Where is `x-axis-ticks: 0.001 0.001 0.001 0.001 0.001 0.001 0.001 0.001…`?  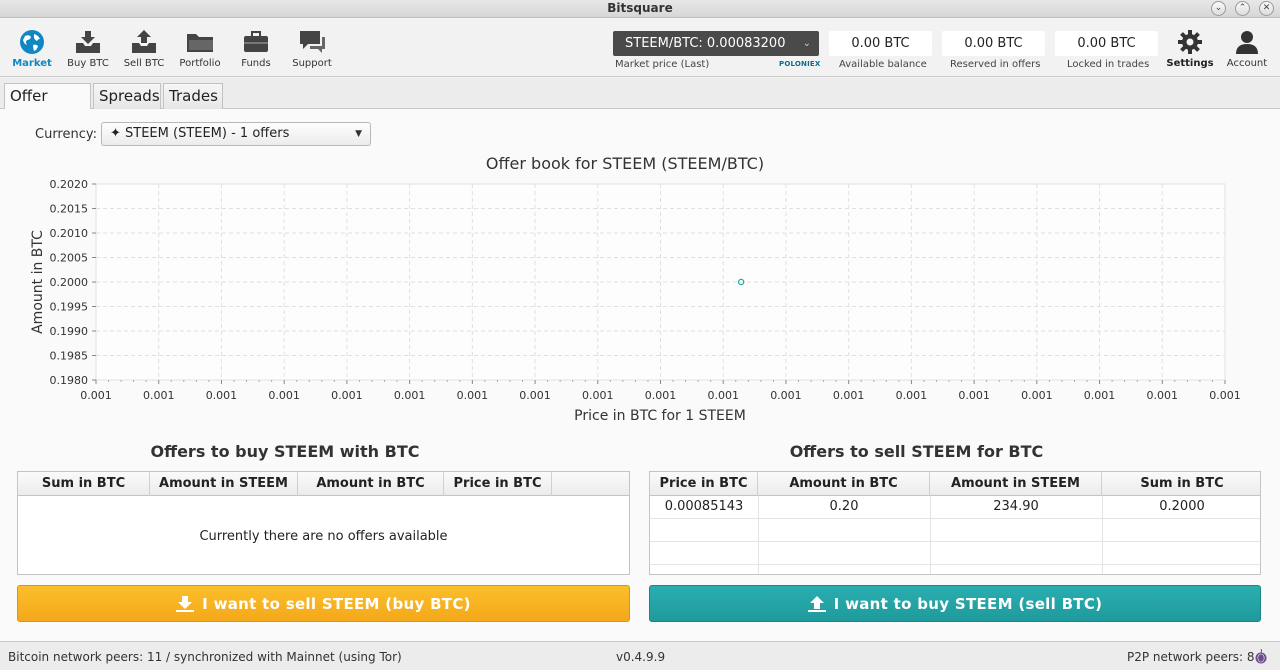 x-axis-ticks: 0.001 0.001 0.001 0.001 0.001 0.001 0.001 0.001… is located at coordinates (660, 391).